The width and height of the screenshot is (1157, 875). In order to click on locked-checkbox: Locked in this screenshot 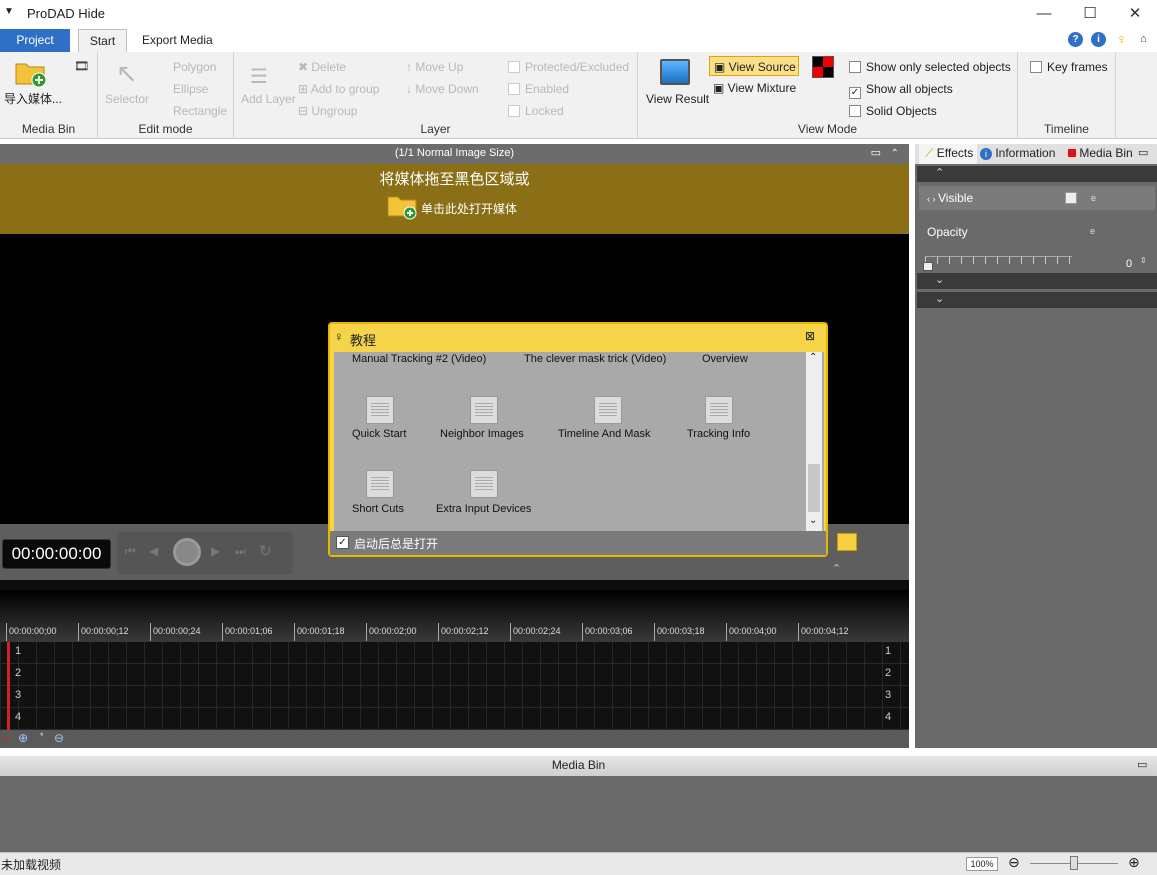, I will do `click(536, 111)`.